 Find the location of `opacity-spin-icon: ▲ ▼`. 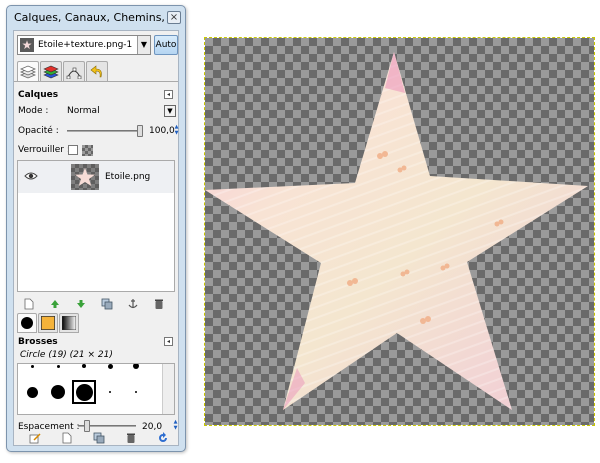

opacity-spin-icon: ▲ ▼ is located at coordinates (176, 131).